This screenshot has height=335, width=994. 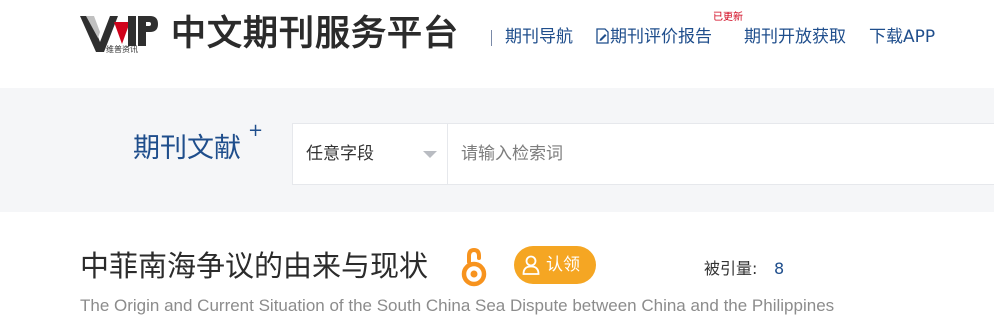 What do you see at coordinates (795, 37) in the screenshot?
I see `nav-journal-open-access: 期刊开放获取` at bounding box center [795, 37].